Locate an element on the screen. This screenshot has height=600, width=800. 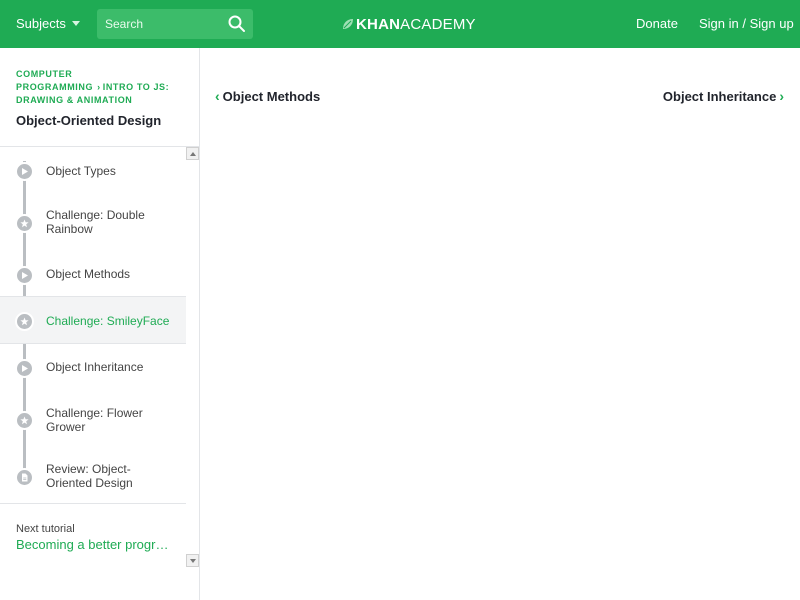
khan-academy-logo: KHAN ACADEMY is located at coordinates (409, 24).